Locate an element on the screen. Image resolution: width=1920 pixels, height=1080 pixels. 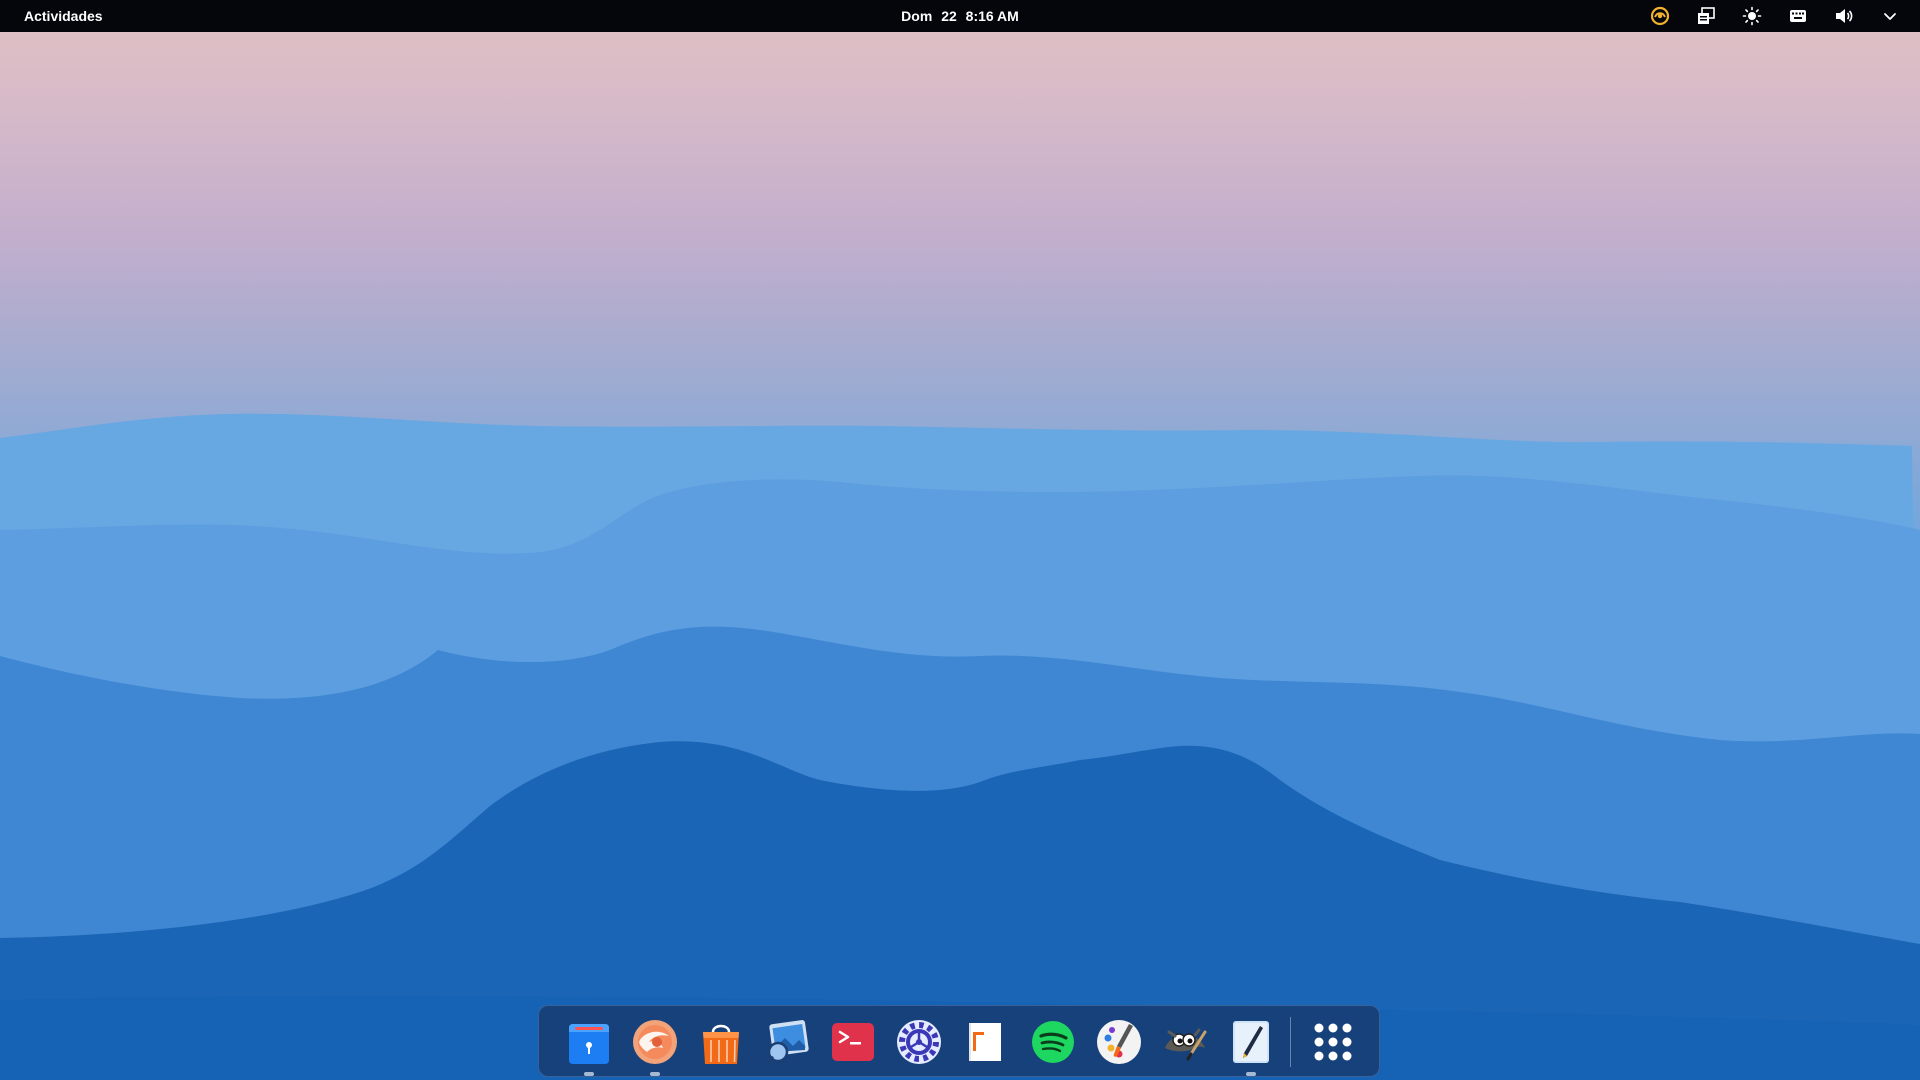
spotify-icon is located at coordinates (1053, 1042).